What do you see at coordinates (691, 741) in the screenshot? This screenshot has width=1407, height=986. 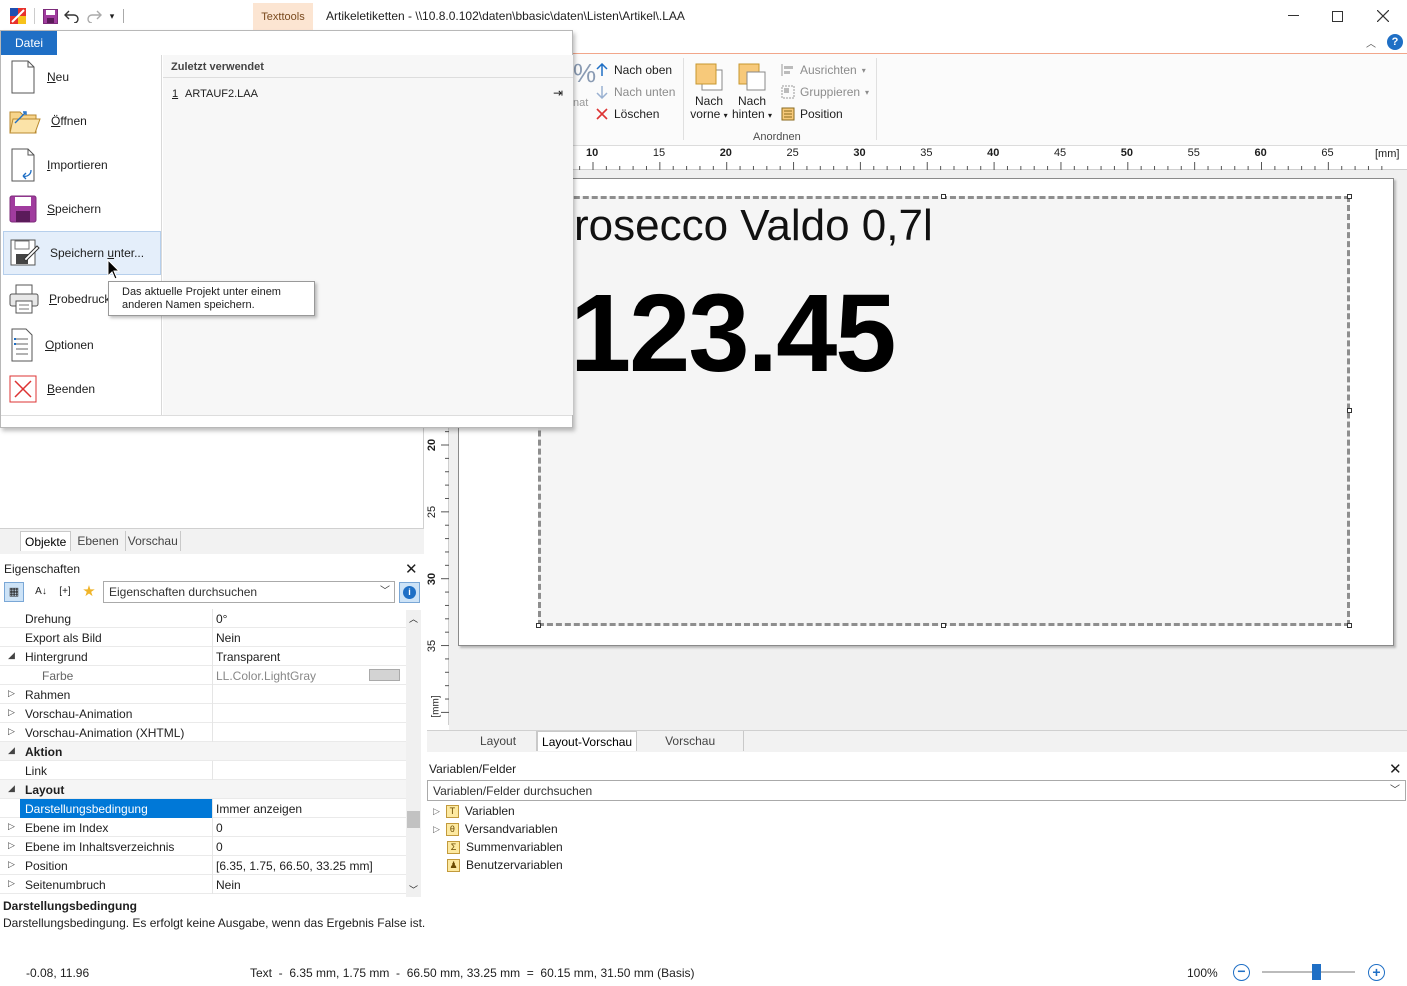 I see `tab-vorschau: Vorschau` at bounding box center [691, 741].